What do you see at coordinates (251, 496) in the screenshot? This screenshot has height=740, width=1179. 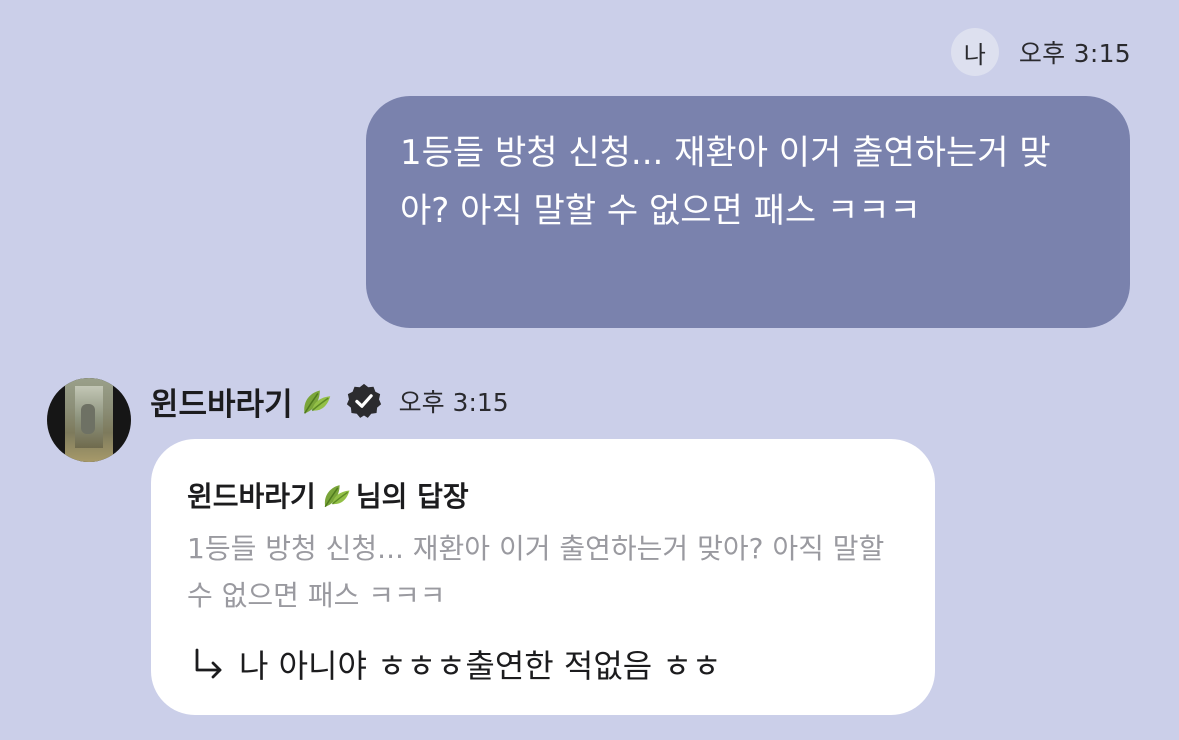 I see `quote-title-name: 윈드바라기` at bounding box center [251, 496].